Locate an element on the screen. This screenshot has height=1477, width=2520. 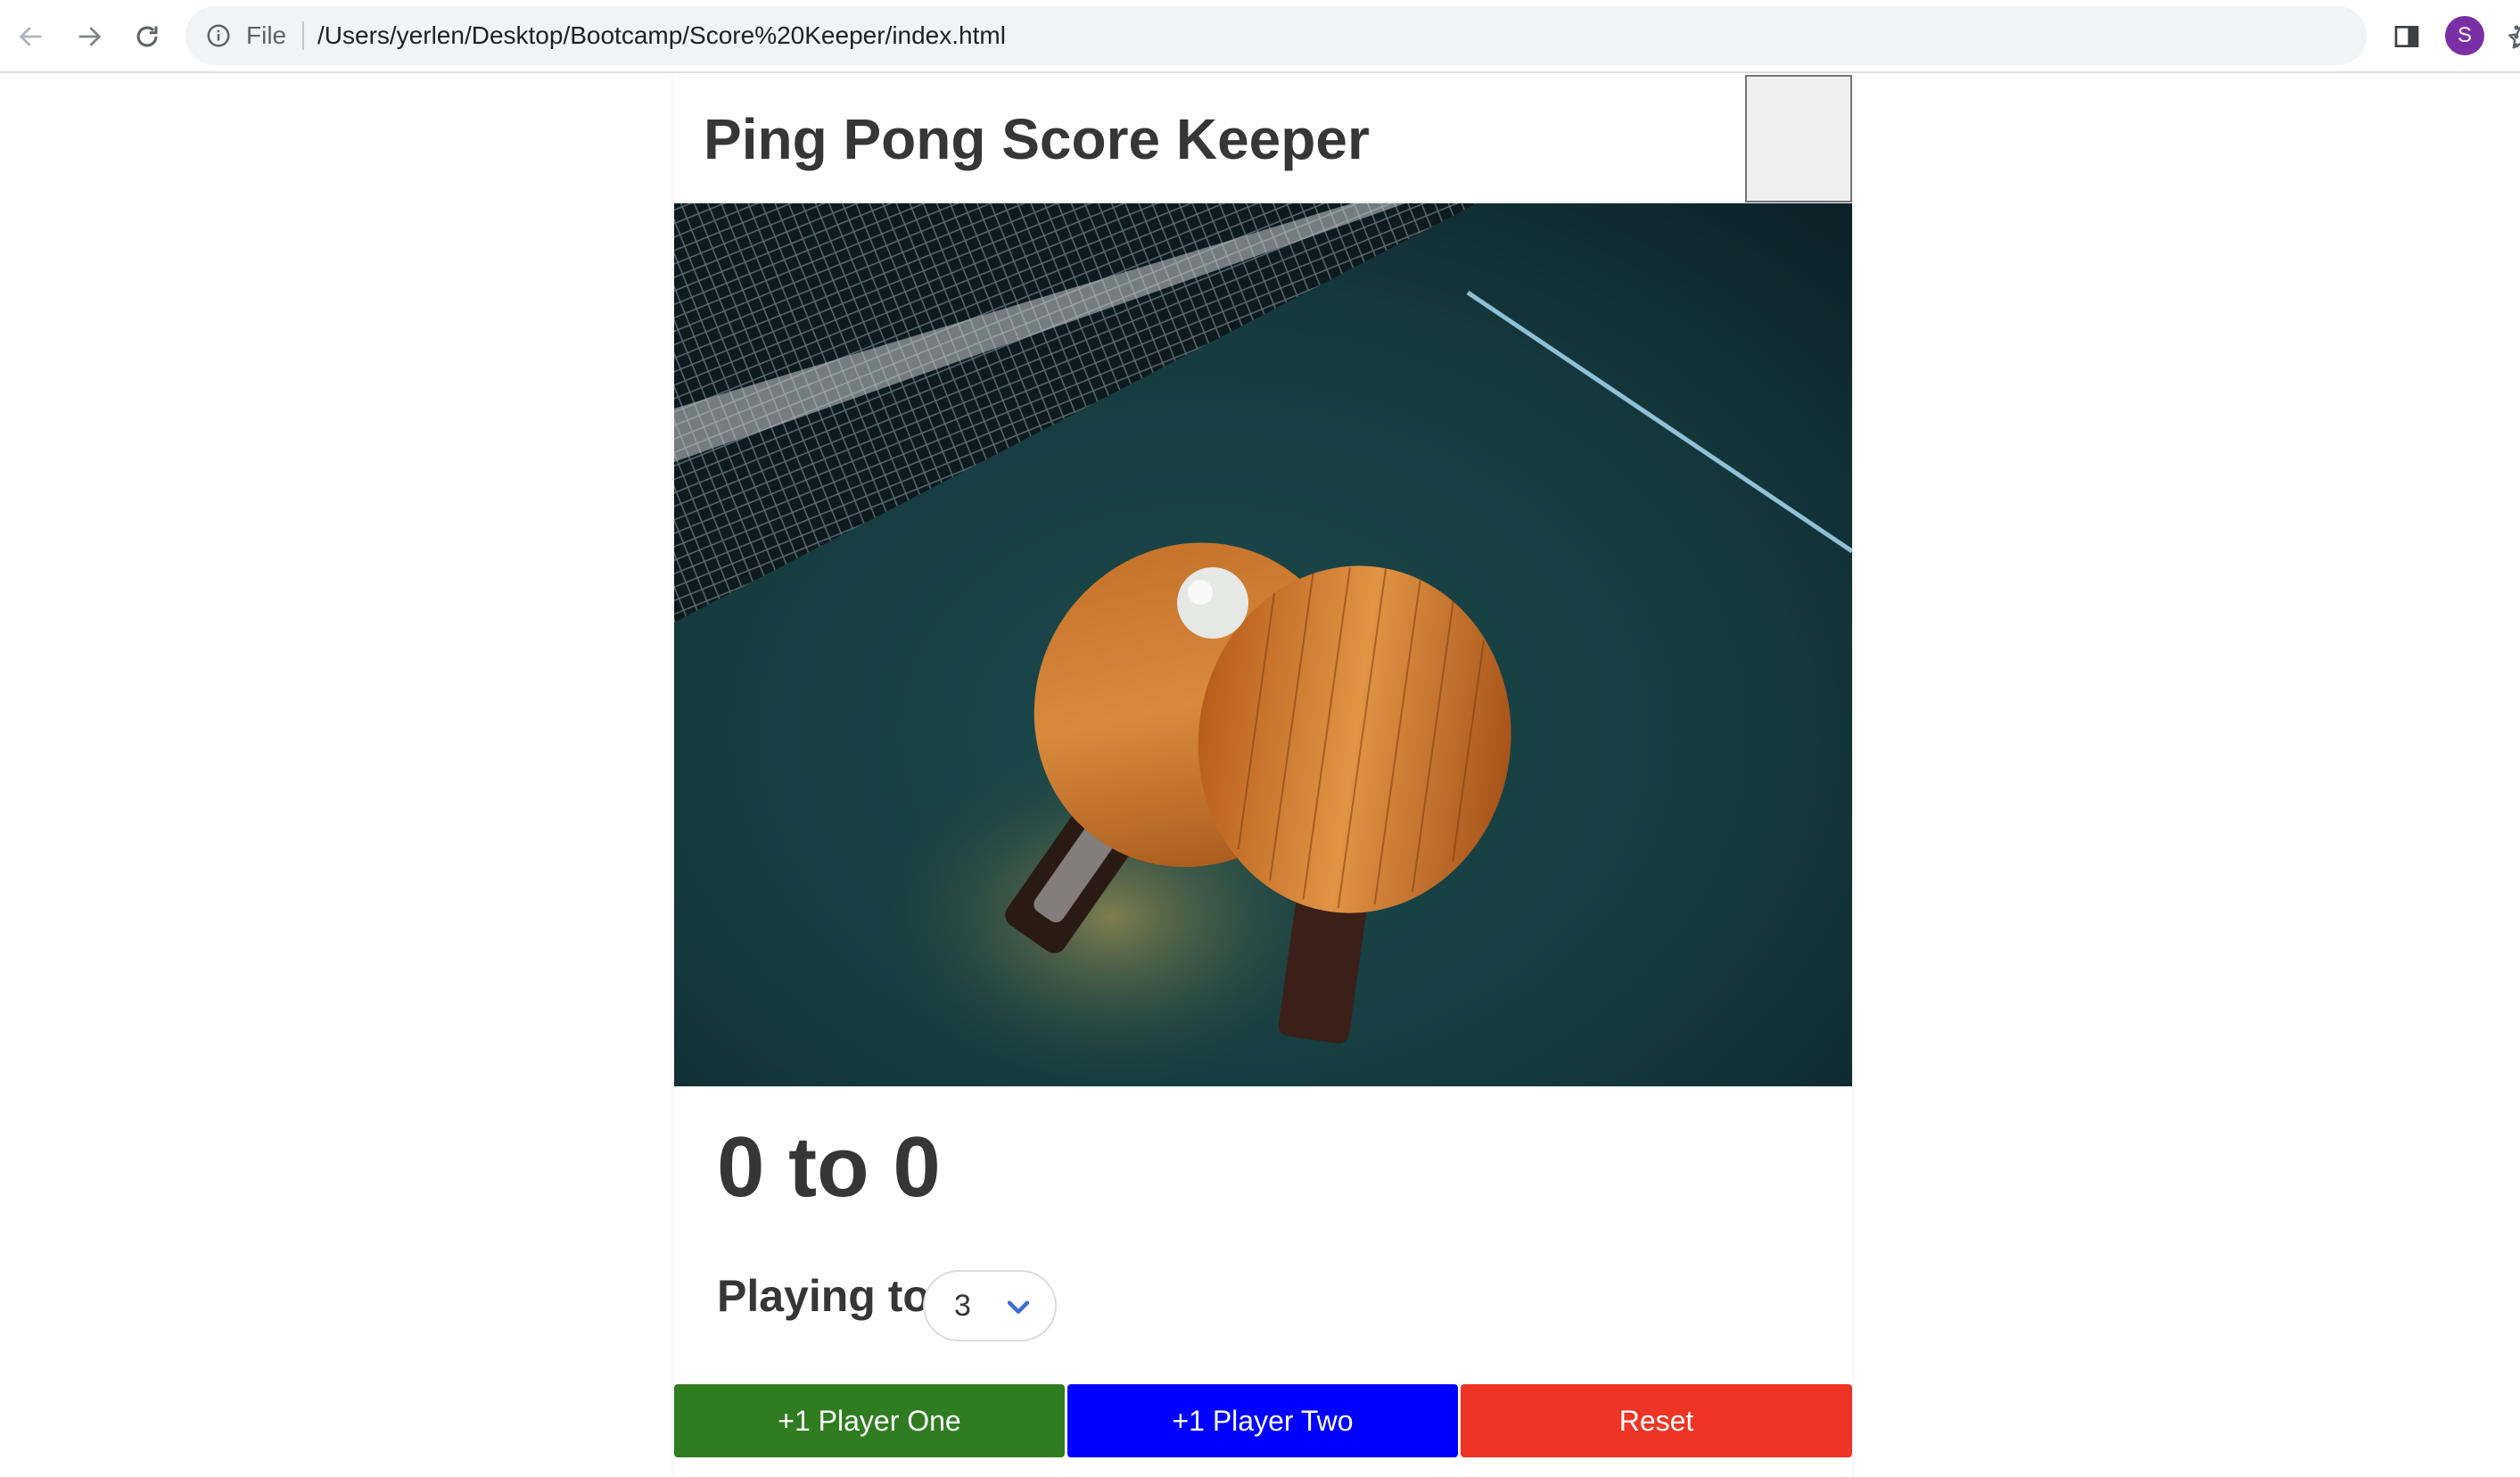
score-display: 0 to 0 is located at coordinates (829, 1167).